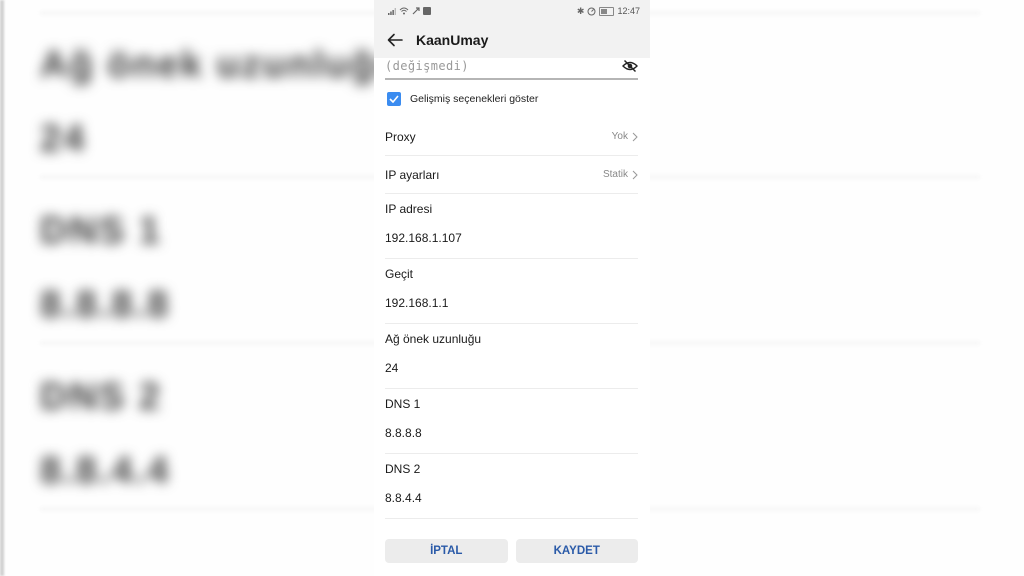 The height and width of the screenshot is (576, 1024). I want to click on dns2-field: DNS 2 8.8.4.4, so click(511, 486).